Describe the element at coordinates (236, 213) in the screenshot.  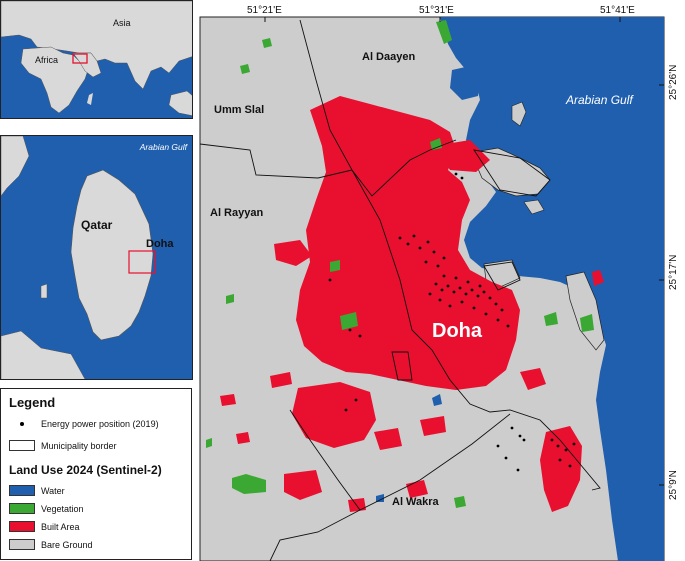
I see `al-rayyan-label: Al Rayyan` at that location.